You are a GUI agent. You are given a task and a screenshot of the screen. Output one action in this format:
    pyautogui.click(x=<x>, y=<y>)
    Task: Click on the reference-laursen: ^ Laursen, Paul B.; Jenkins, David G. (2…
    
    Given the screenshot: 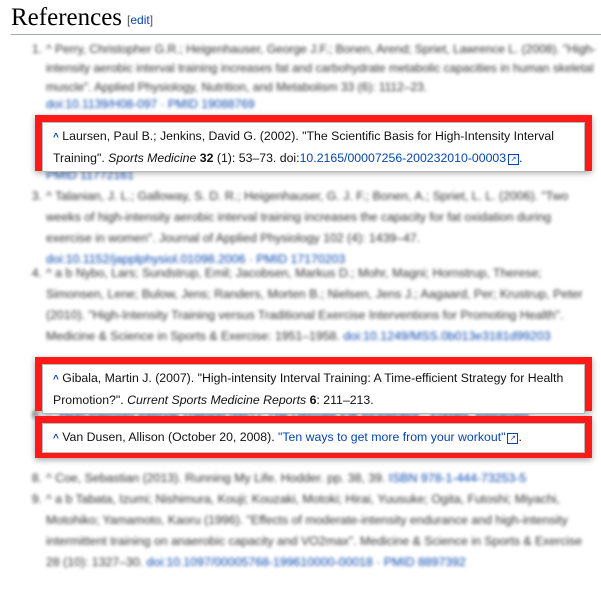 What is the action you would take?
    pyautogui.click(x=313, y=147)
    